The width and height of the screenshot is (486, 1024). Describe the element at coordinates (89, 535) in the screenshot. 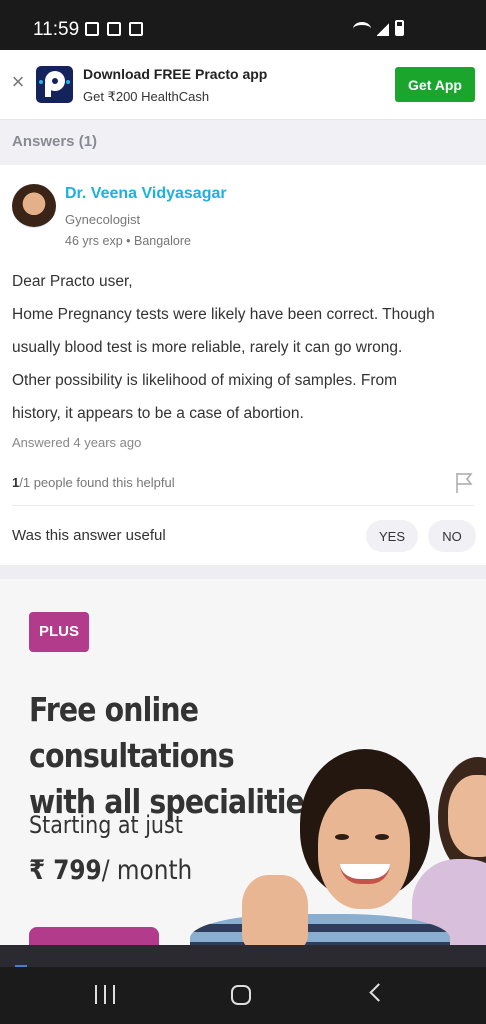

I see `useful-question: Was this answer useful` at that location.